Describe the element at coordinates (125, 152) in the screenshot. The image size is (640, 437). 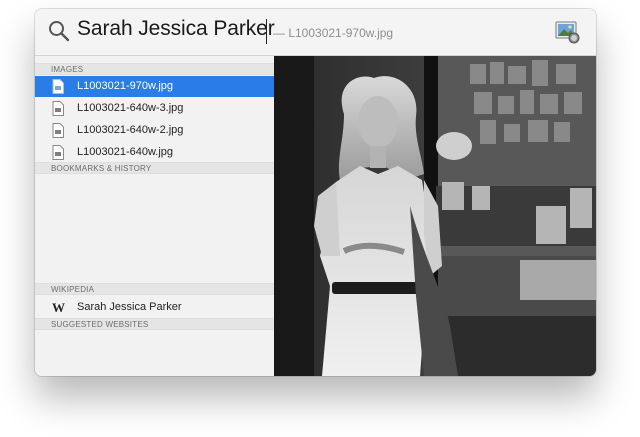
I see `result-item-label: L1003021-640w.jpg` at that location.